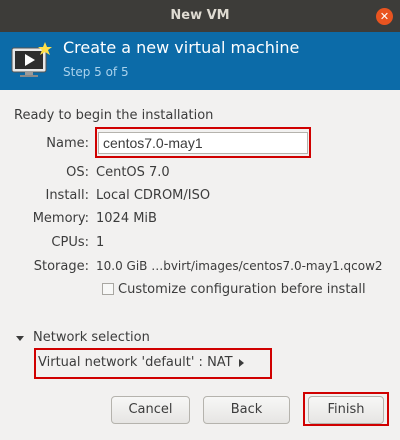 The width and height of the screenshot is (400, 440). Describe the element at coordinates (200, 61) in the screenshot. I see `header-banner: Create a new virtual machine Step 5 of 5` at that location.